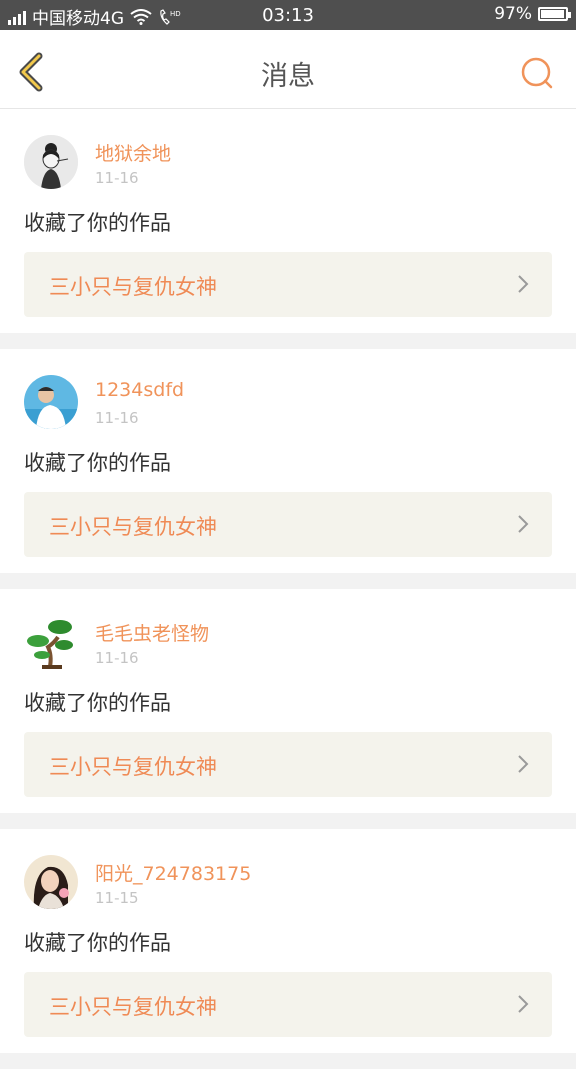 This screenshot has width=576, height=1069. I want to click on search-icon, so click(538, 74).